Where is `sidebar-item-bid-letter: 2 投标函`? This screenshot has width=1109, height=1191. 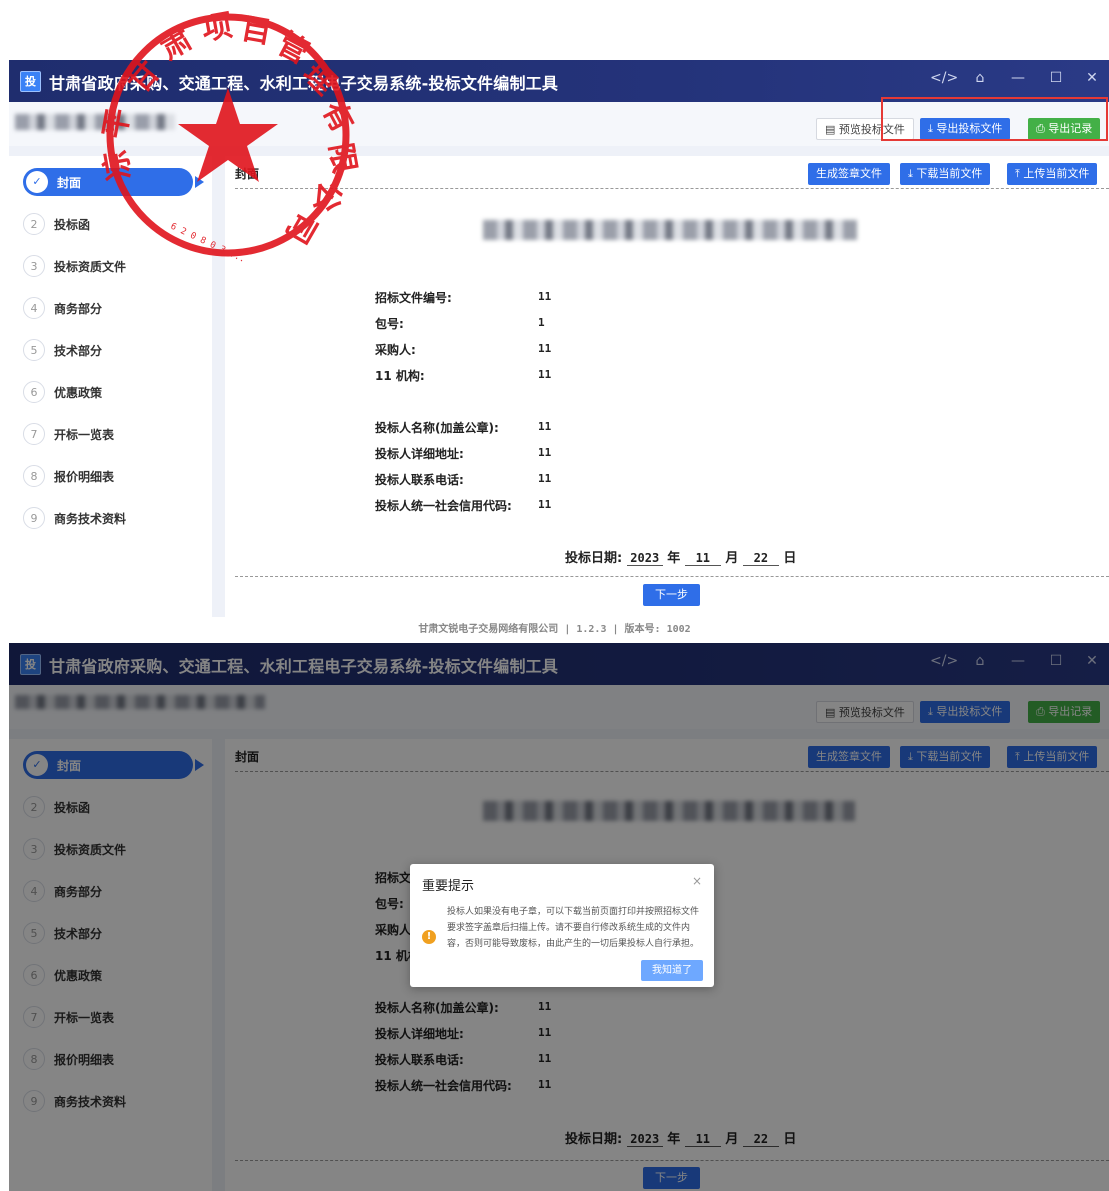
sidebar-item-bid-letter: 2 投标函 is located at coordinates (56, 224).